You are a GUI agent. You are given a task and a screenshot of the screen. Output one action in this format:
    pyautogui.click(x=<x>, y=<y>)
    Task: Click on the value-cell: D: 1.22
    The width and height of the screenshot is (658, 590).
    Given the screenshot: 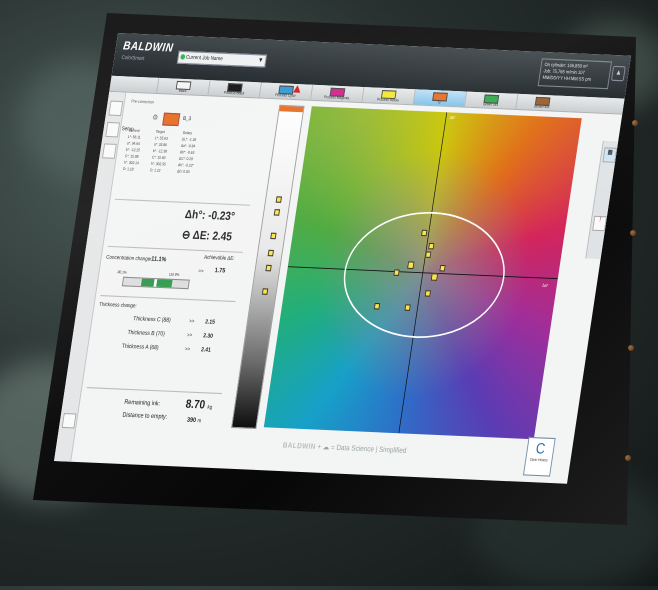 What is the action you would take?
    pyautogui.click(x=155, y=170)
    